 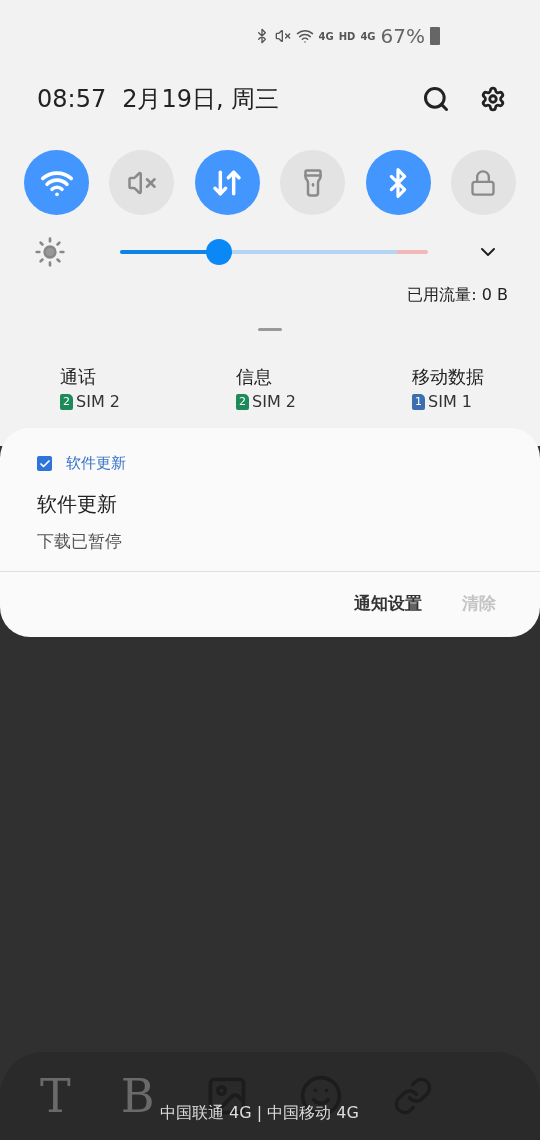 I want to click on clock: 08:57, so click(x=72, y=99).